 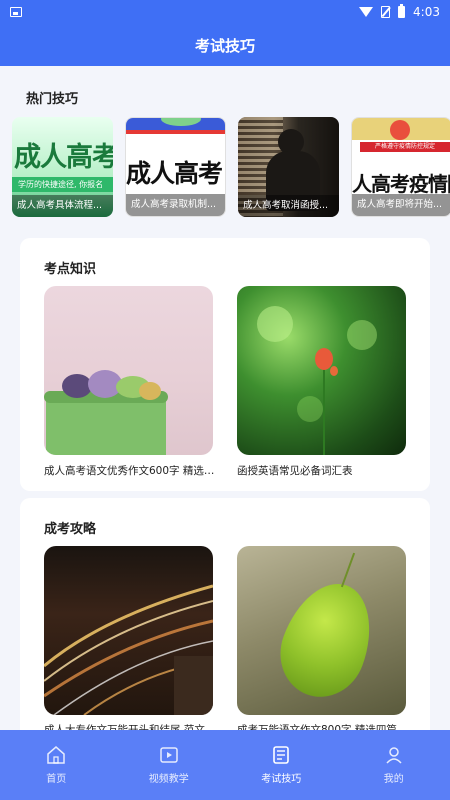 I want to click on status-icons: 4:03, so click(x=399, y=11).